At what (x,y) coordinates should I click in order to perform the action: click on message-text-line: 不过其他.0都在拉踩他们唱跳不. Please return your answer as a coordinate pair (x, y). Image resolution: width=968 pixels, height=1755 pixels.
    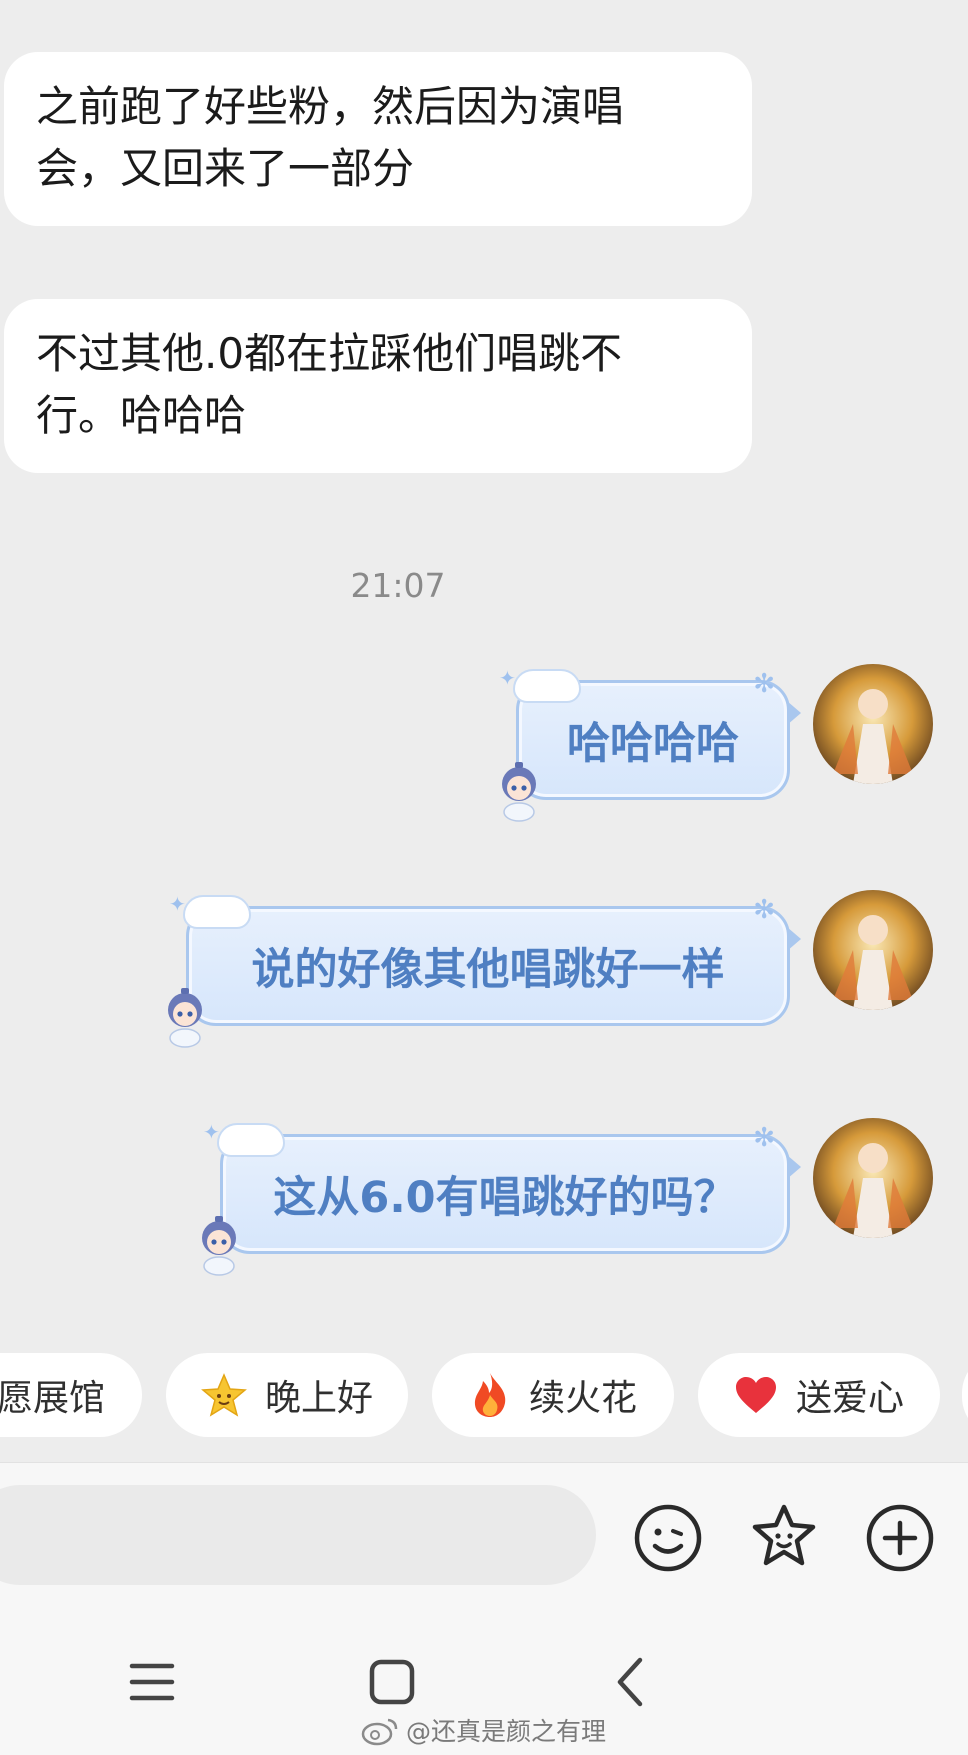
    Looking at the image, I should click on (329, 353).